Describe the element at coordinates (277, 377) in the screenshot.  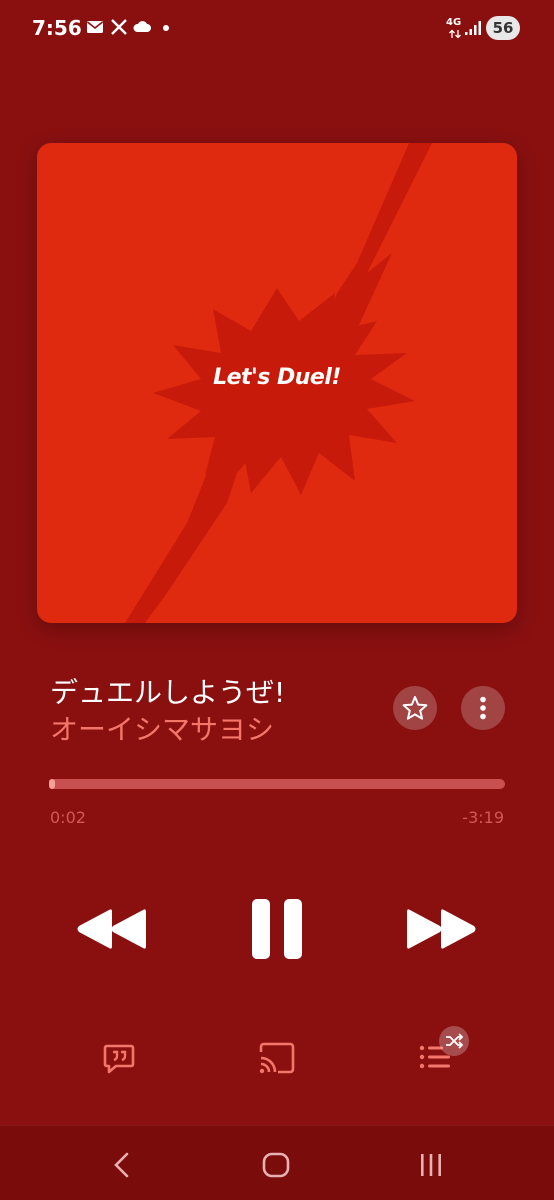
I see `artwork-title: Let's Duel!` at that location.